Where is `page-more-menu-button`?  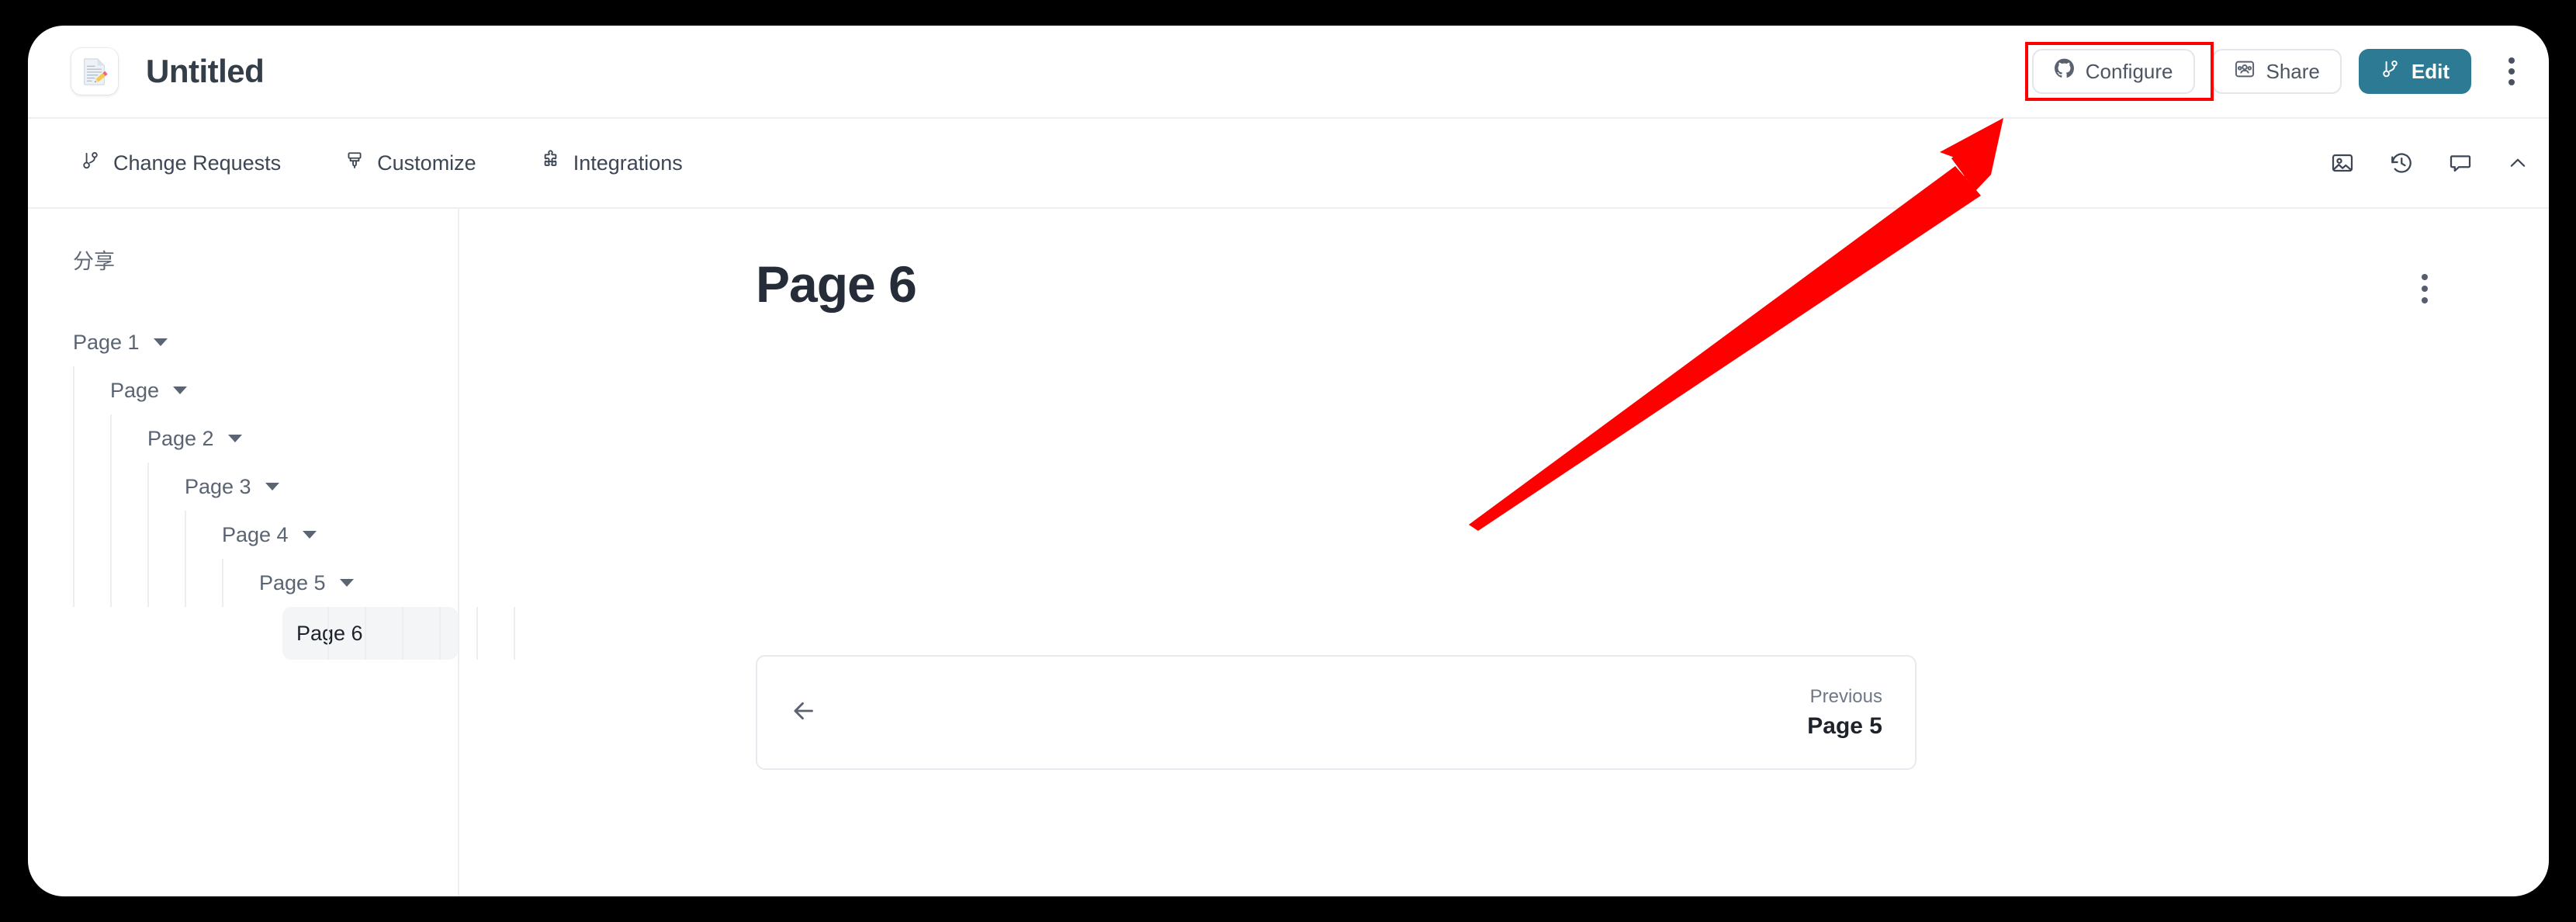 page-more-menu-button is located at coordinates (2425, 288).